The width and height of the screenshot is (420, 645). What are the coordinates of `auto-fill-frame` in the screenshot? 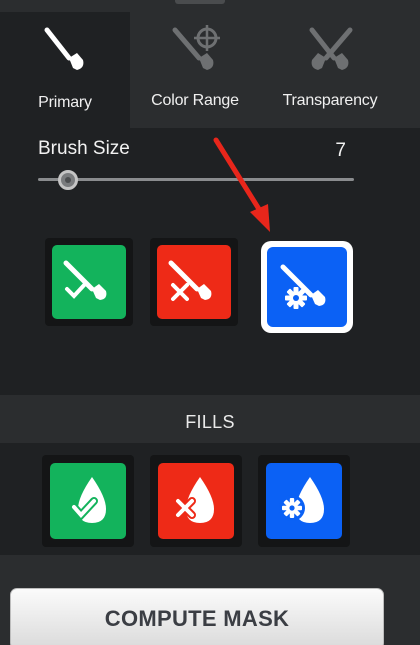 It's located at (304, 501).